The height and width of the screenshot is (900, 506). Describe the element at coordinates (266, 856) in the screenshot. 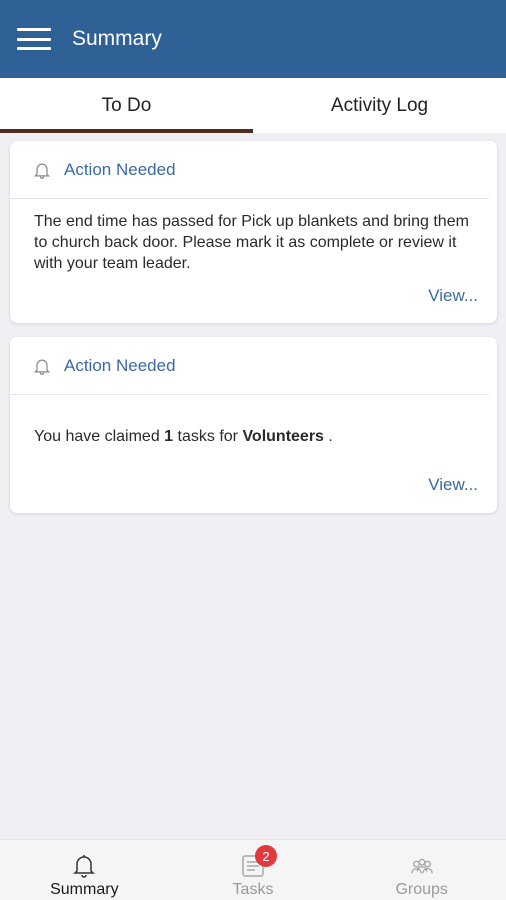

I see `tasks-badge: 2` at that location.